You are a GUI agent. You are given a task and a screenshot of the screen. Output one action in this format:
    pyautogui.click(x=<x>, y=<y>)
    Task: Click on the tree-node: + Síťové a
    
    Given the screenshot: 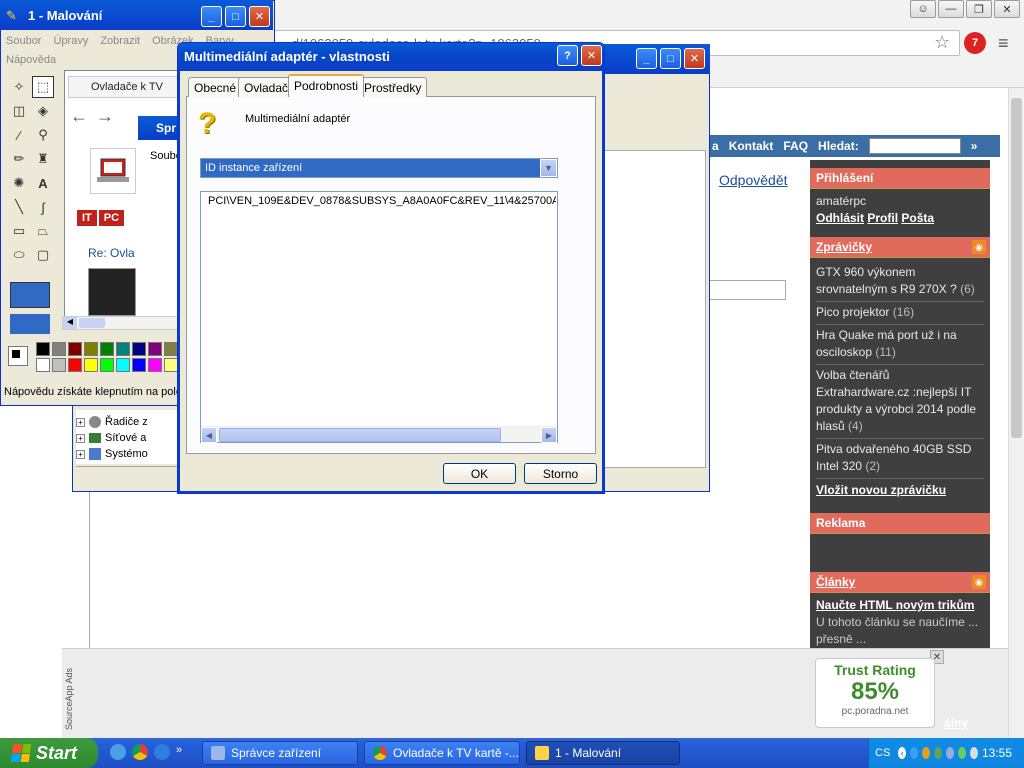 What is the action you would take?
    pyautogui.click(x=111, y=438)
    